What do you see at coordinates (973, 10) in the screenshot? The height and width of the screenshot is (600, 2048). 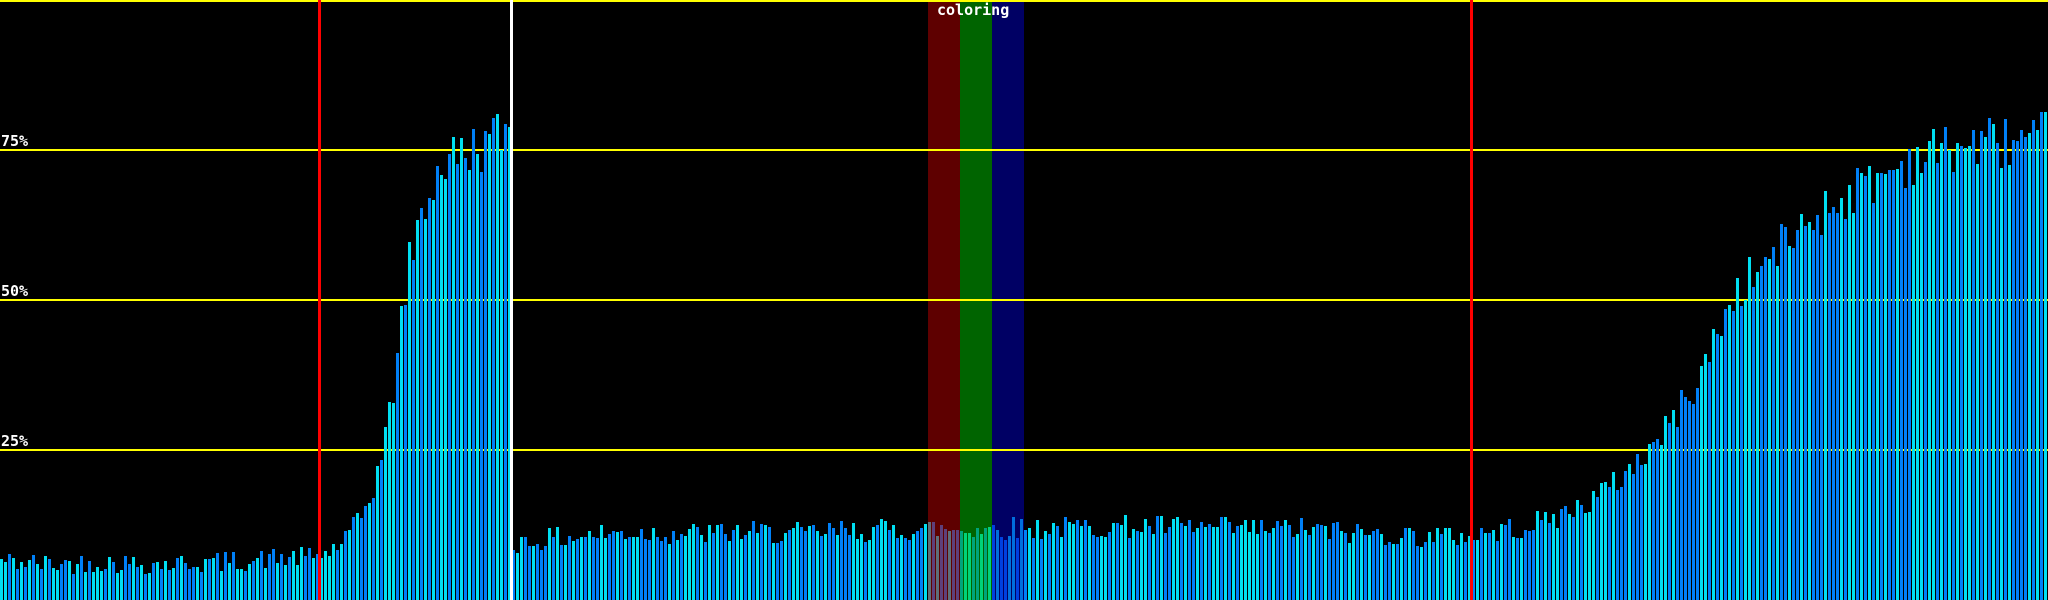 I see `coloring-label: coloring` at bounding box center [973, 10].